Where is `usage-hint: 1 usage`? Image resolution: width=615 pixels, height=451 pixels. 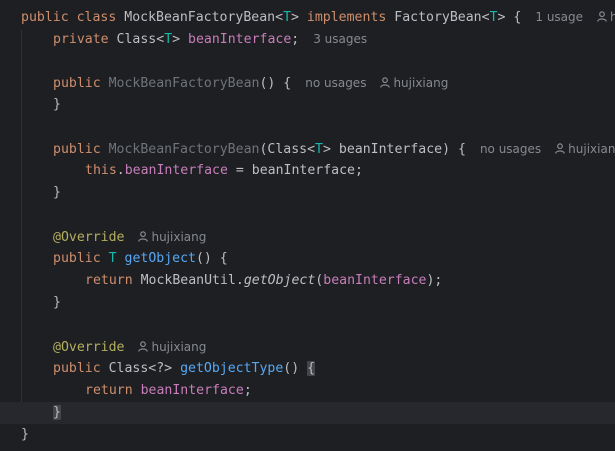 usage-hint: 1 usage is located at coordinates (559, 17).